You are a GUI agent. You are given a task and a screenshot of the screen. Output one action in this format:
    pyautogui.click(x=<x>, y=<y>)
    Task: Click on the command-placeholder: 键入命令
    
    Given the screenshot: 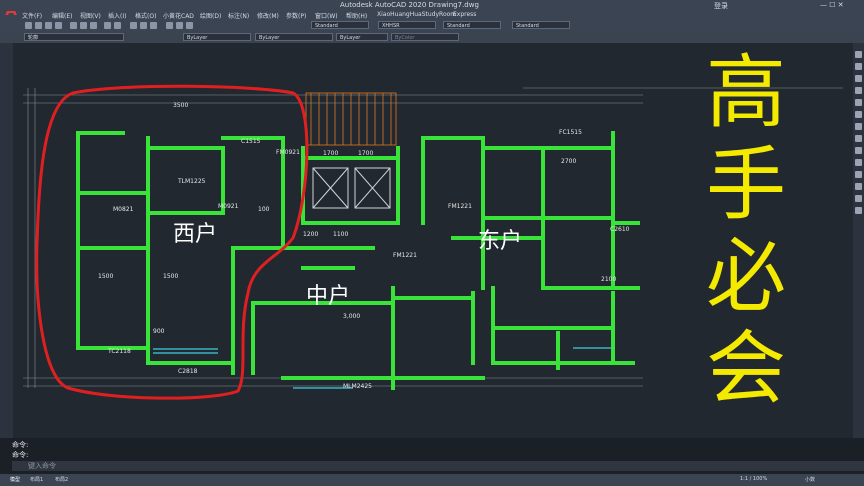 What is the action you would take?
    pyautogui.click(x=42, y=466)
    